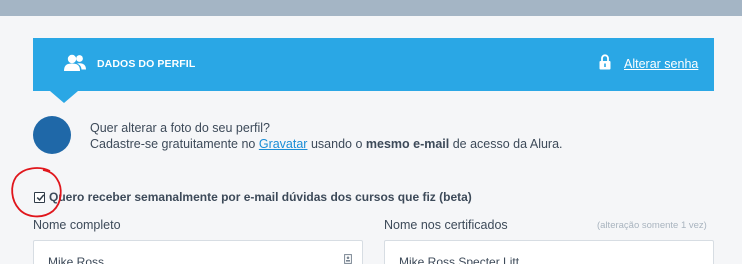  What do you see at coordinates (77, 225) in the screenshot?
I see `full-name-label: Nome completo` at bounding box center [77, 225].